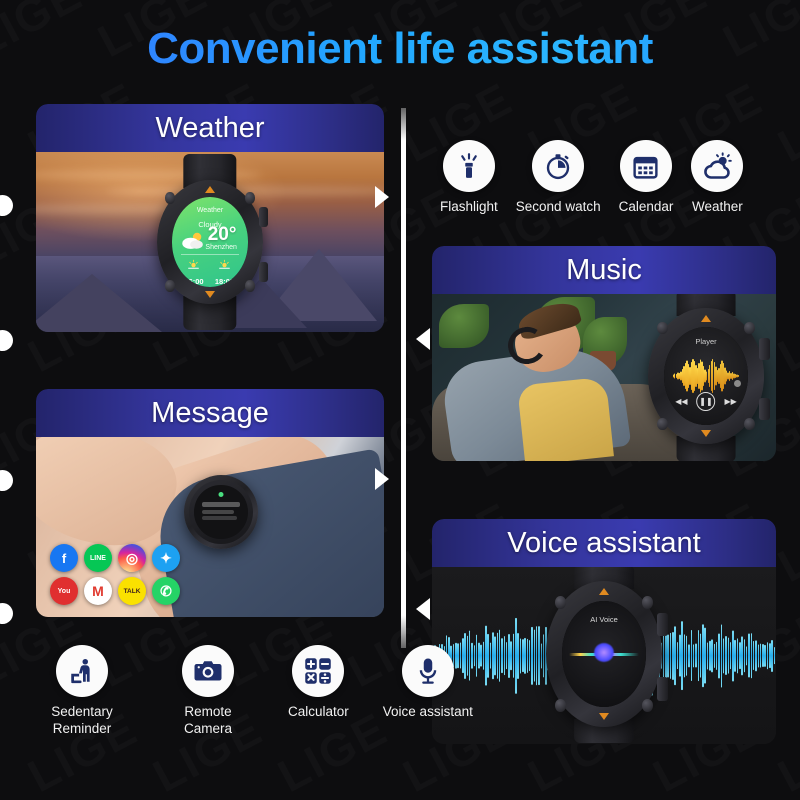  I want to click on timeline-arrow-voice, so click(423, 609).